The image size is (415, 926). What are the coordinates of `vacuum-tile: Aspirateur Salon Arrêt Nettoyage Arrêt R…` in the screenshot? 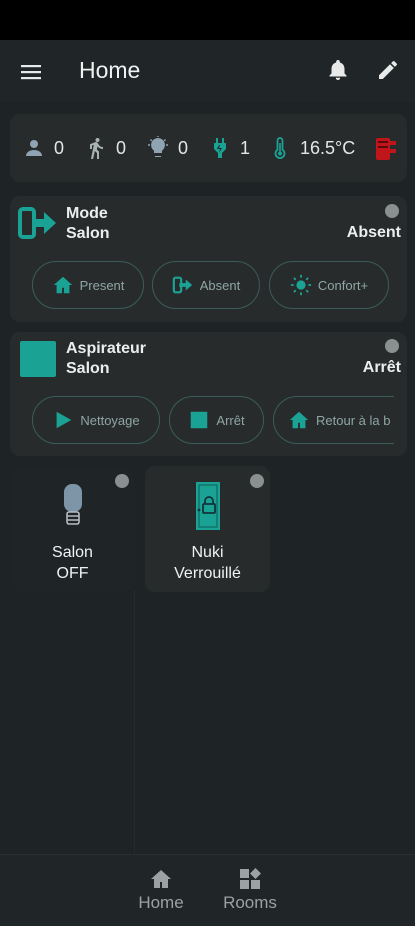 It's located at (208, 394).